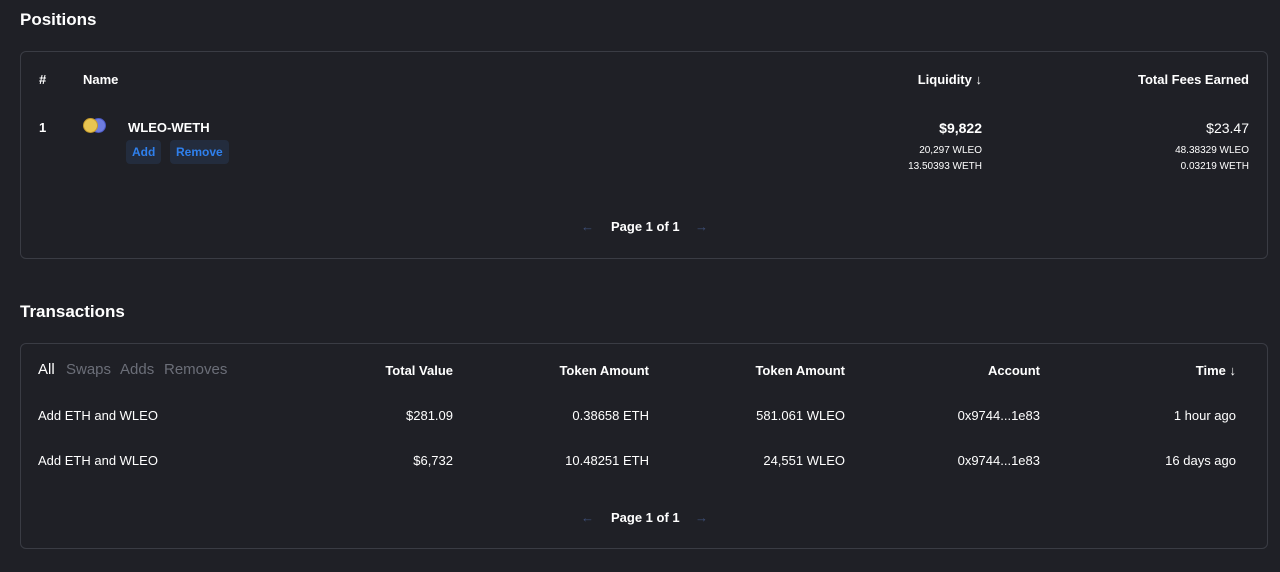 Image resolution: width=1280 pixels, height=572 pixels. I want to click on positions-page-indicator: Page 1 of 1, so click(645, 226).